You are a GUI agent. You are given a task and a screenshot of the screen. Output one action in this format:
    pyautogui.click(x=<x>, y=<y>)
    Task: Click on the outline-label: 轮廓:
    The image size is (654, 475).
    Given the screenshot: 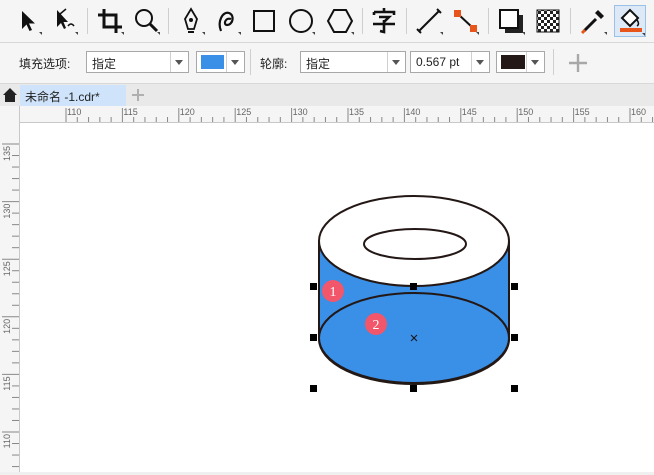 What is the action you would take?
    pyautogui.click(x=274, y=64)
    